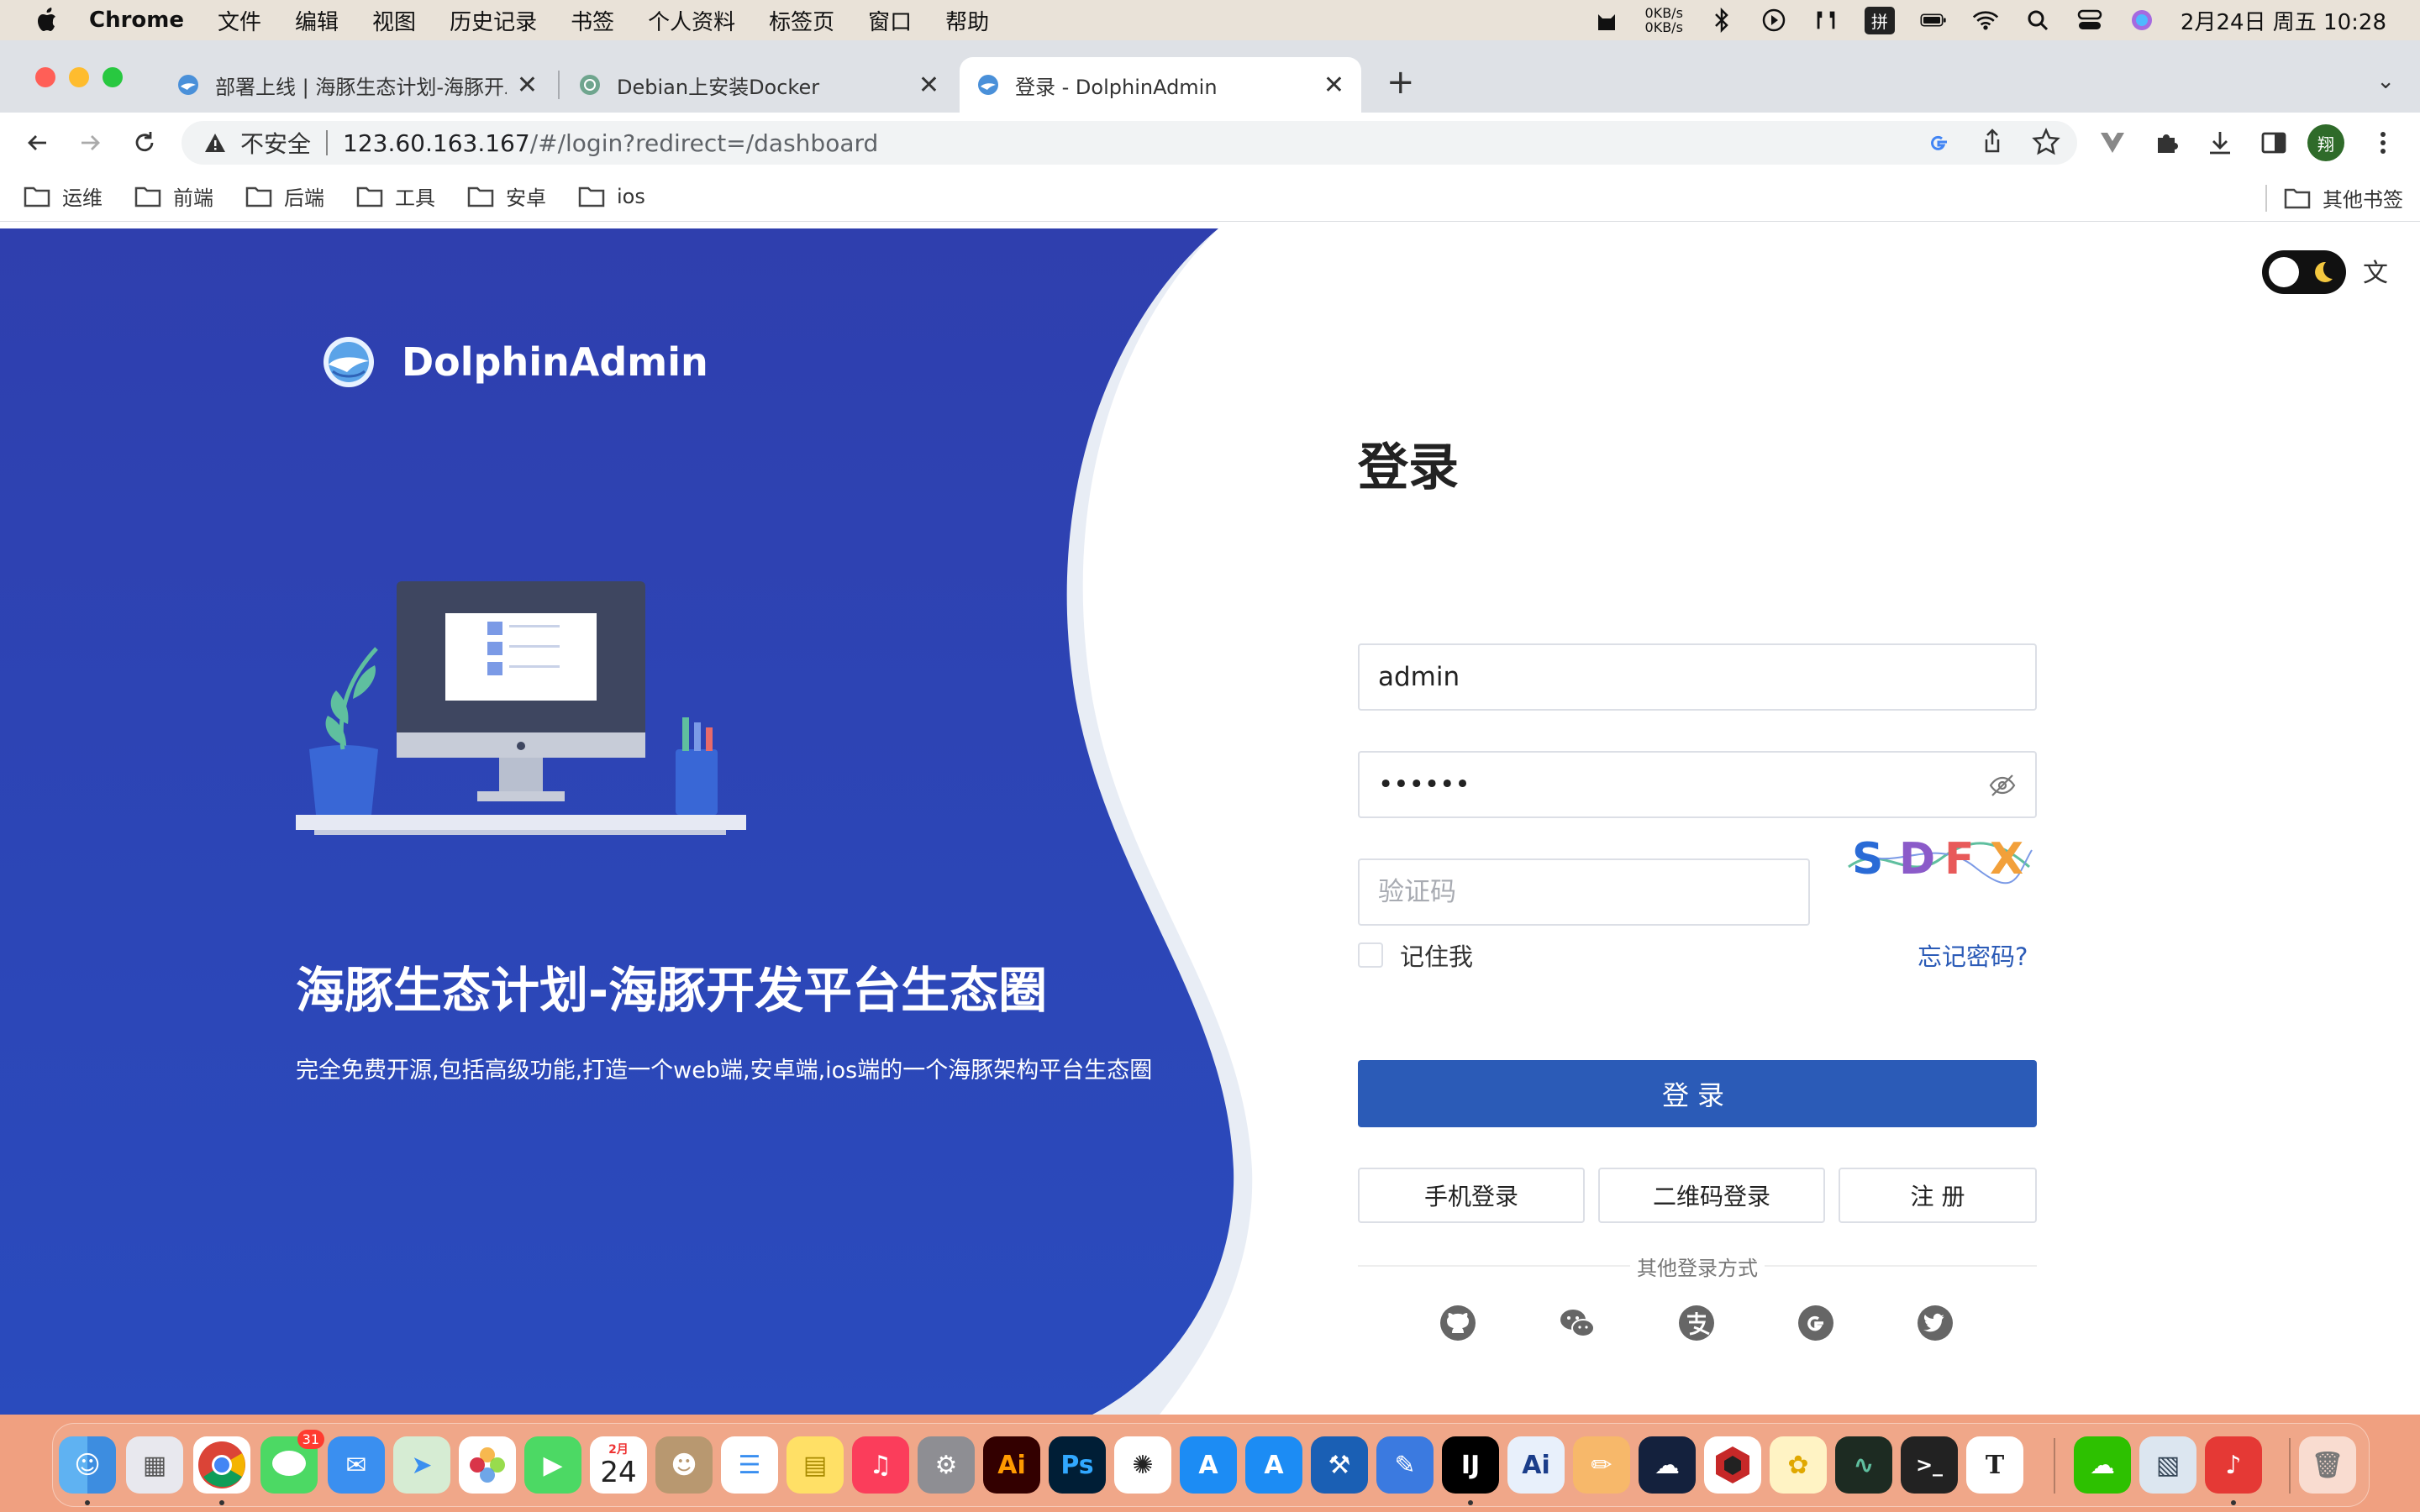 The height and width of the screenshot is (1512, 2420). Describe the element at coordinates (1799, 1465) in the screenshot. I see `navicat-icon: ✿` at that location.